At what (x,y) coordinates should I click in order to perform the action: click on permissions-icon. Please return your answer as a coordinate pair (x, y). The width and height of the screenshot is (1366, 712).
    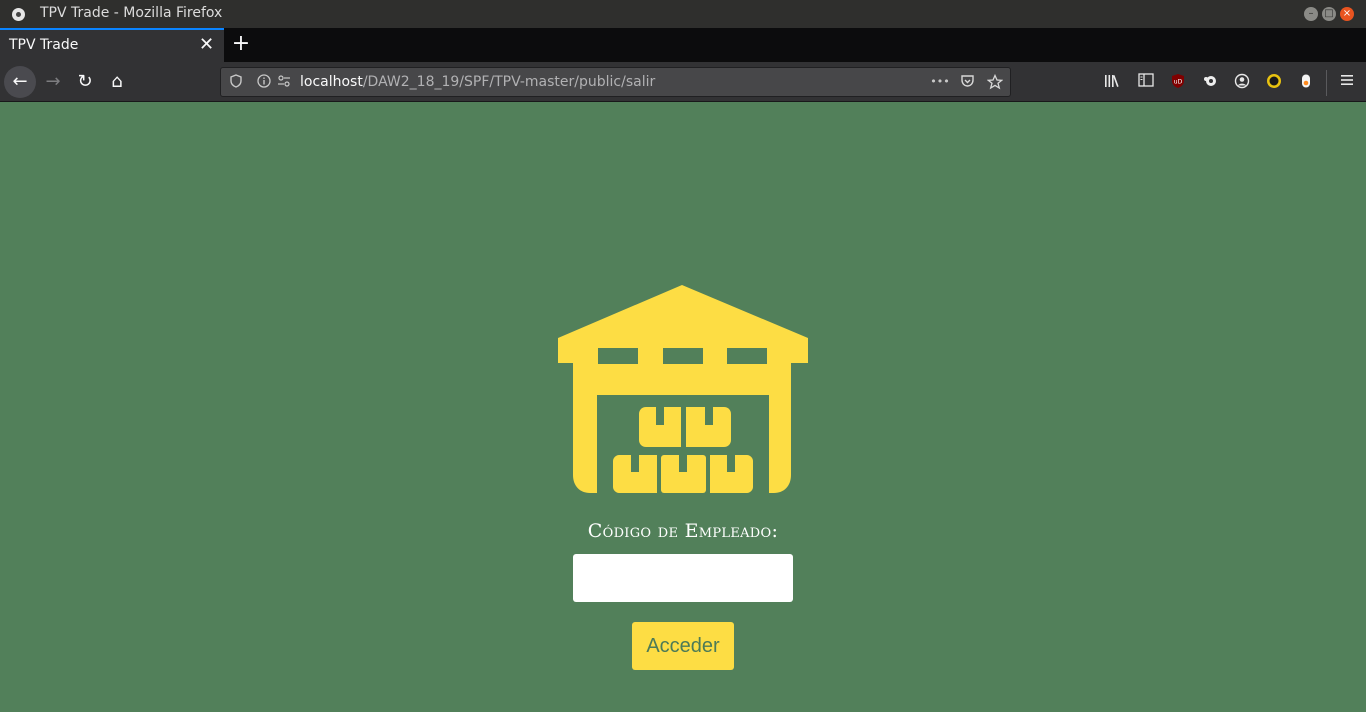
    Looking at the image, I should click on (284, 82).